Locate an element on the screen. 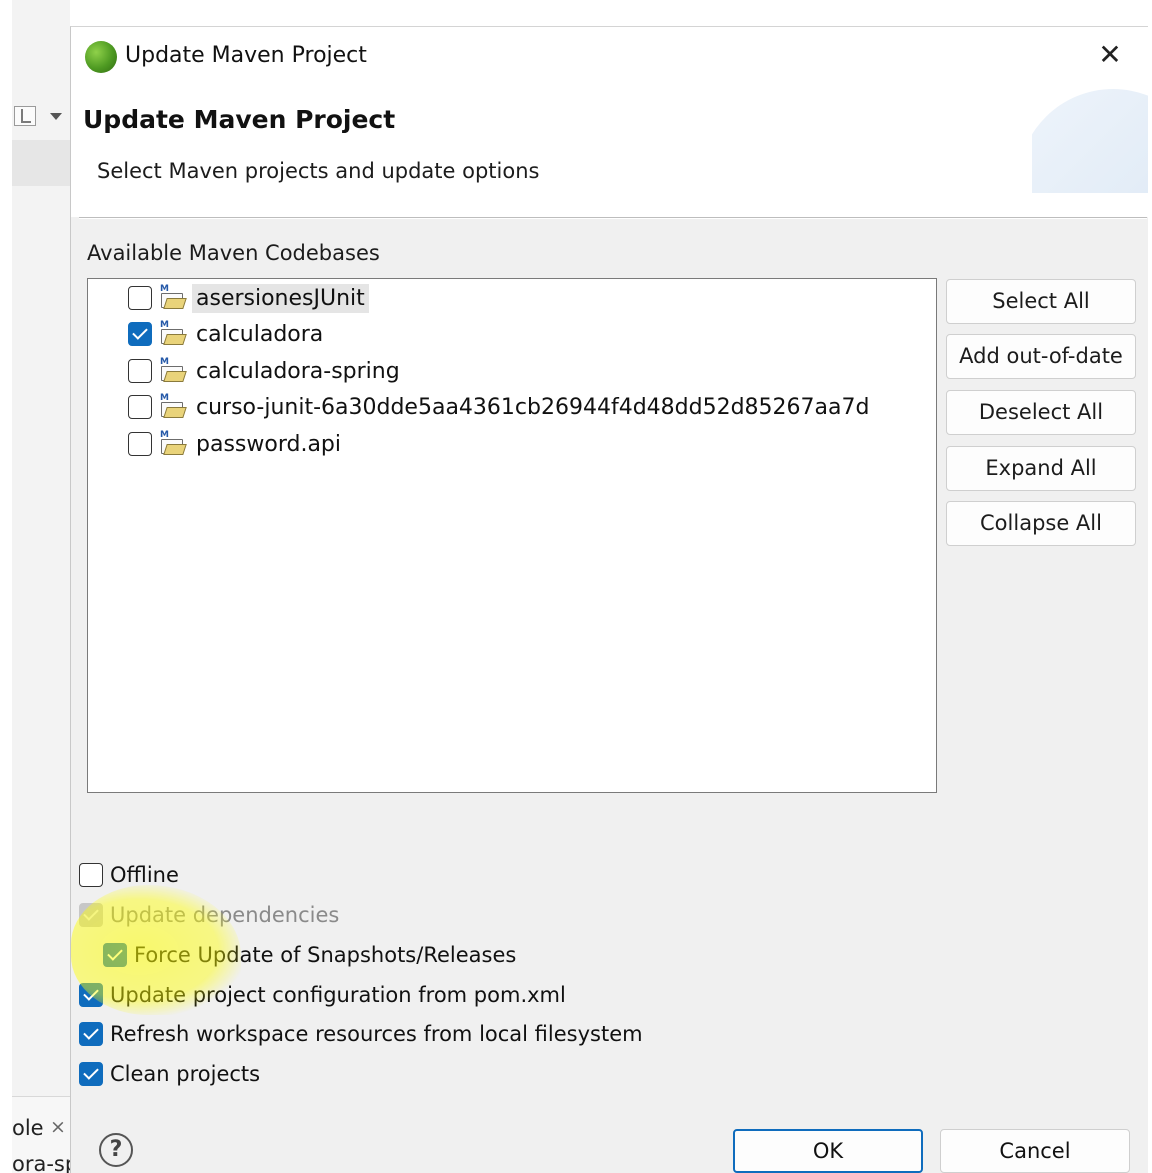 This screenshot has width=1152, height=1173. offline-option: Offline is located at coordinates (129, 875).